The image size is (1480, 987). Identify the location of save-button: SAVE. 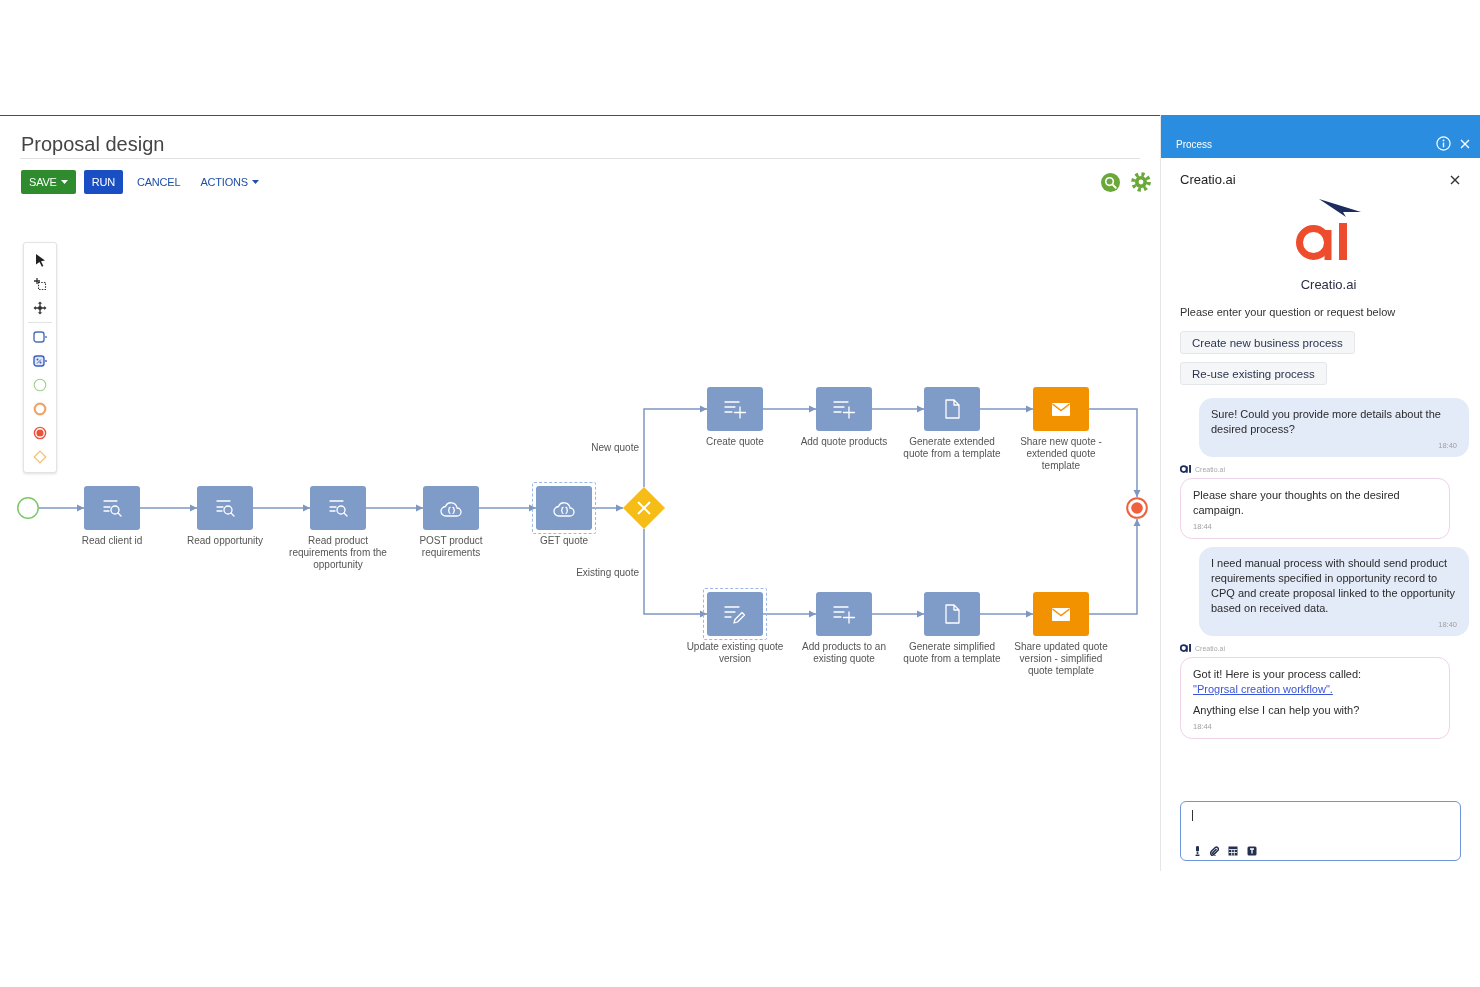
(48, 182).